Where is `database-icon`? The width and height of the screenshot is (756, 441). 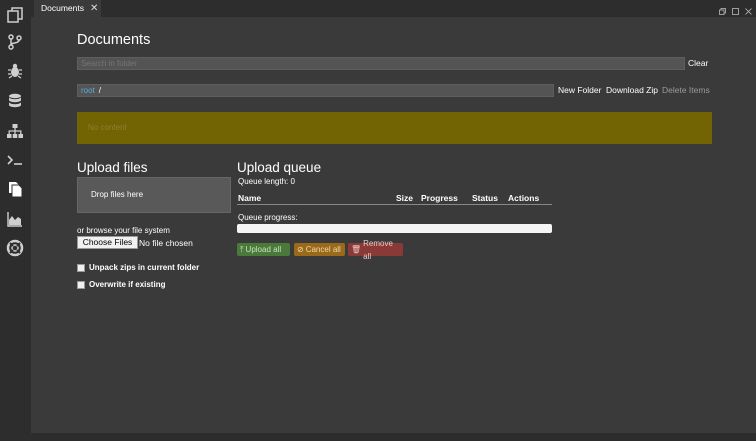 database-icon is located at coordinates (15, 101).